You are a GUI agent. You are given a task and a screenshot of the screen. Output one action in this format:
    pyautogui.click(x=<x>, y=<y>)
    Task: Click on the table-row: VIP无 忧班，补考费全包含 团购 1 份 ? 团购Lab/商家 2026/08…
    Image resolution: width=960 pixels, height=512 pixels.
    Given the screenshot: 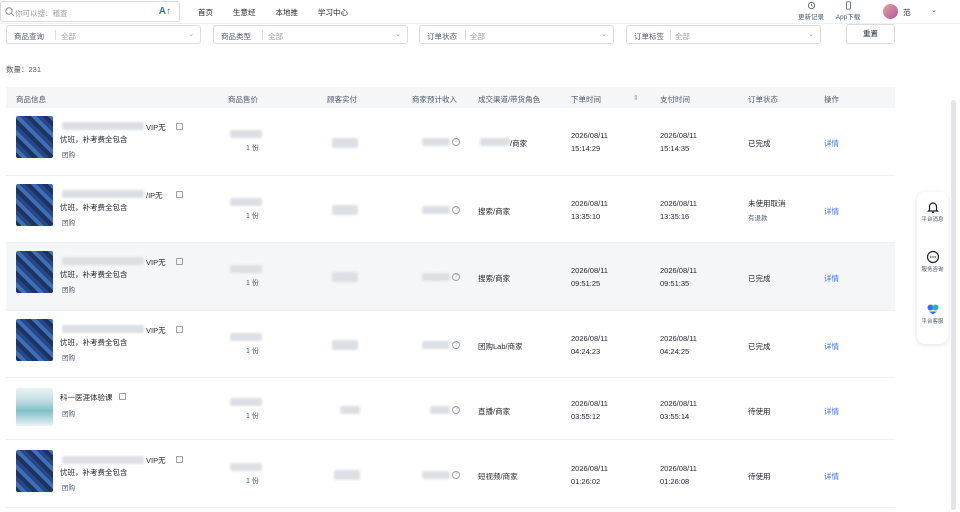 What is the action you would take?
    pyautogui.click(x=450, y=344)
    